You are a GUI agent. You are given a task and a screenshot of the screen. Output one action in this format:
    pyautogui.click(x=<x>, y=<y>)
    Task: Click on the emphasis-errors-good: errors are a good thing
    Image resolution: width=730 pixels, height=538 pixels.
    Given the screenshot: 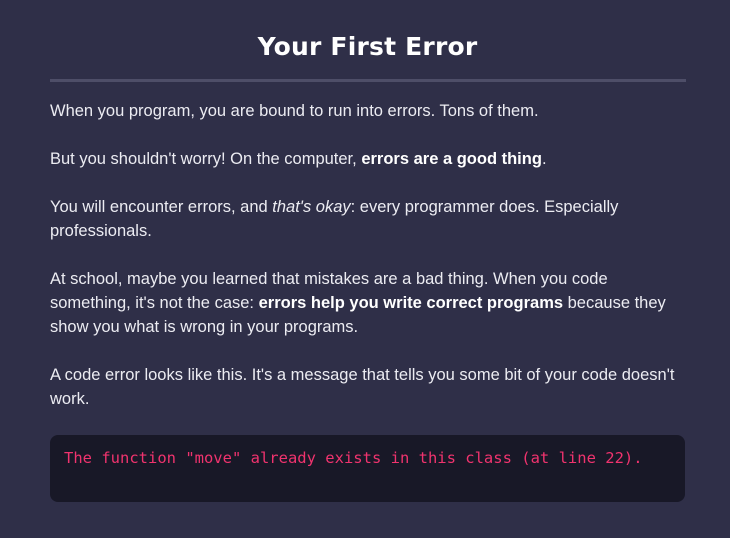 What is the action you would take?
    pyautogui.click(x=451, y=159)
    